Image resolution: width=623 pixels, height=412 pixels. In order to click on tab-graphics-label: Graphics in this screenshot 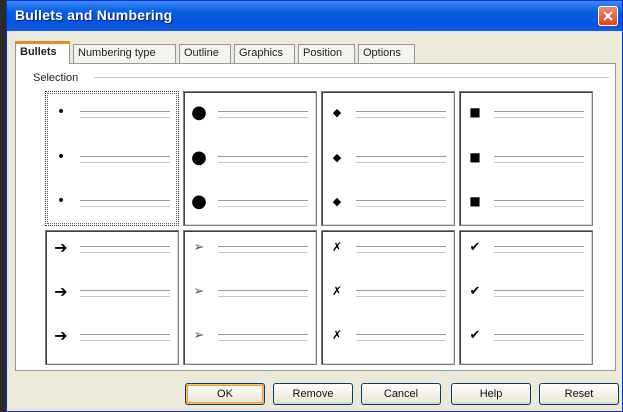, I will do `click(261, 53)`.